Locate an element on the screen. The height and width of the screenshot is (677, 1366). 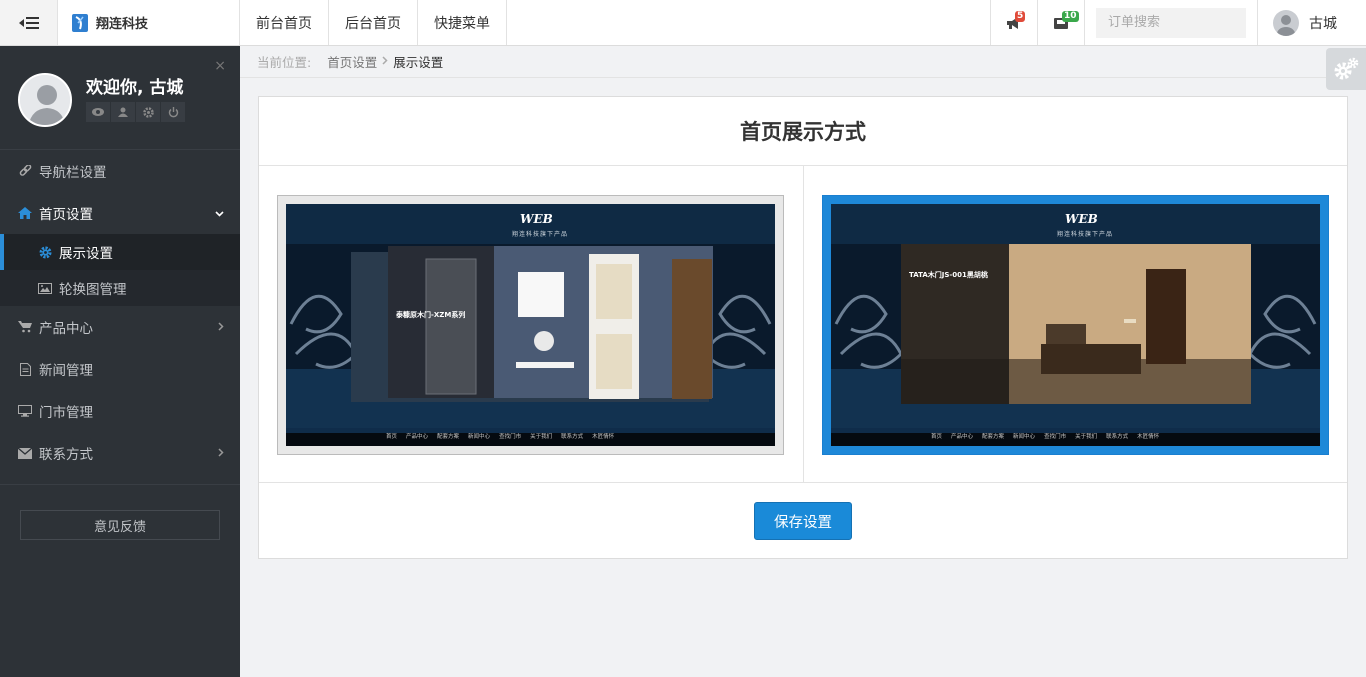
settings-button is located at coordinates (148, 112).